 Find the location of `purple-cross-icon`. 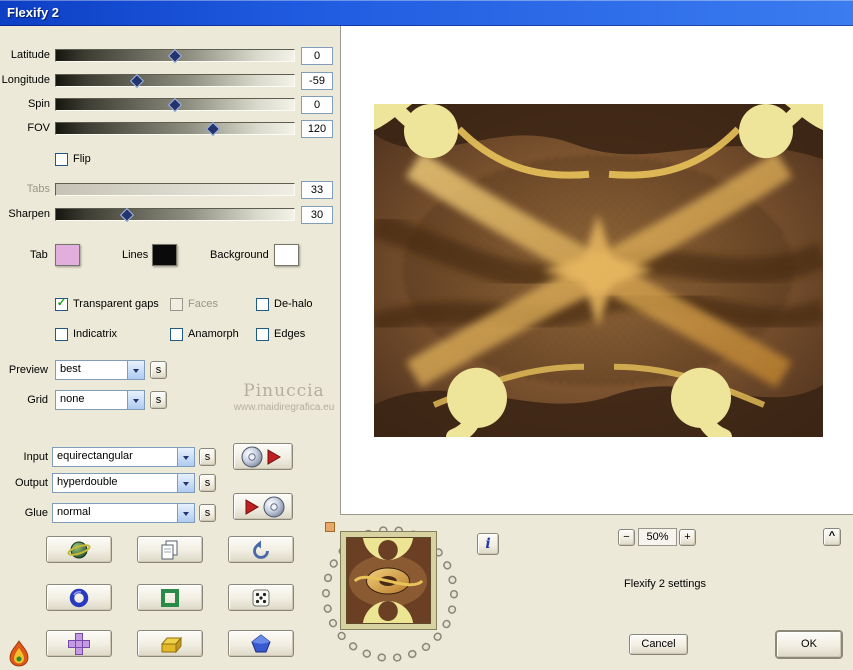

purple-cross-icon is located at coordinates (79, 643).